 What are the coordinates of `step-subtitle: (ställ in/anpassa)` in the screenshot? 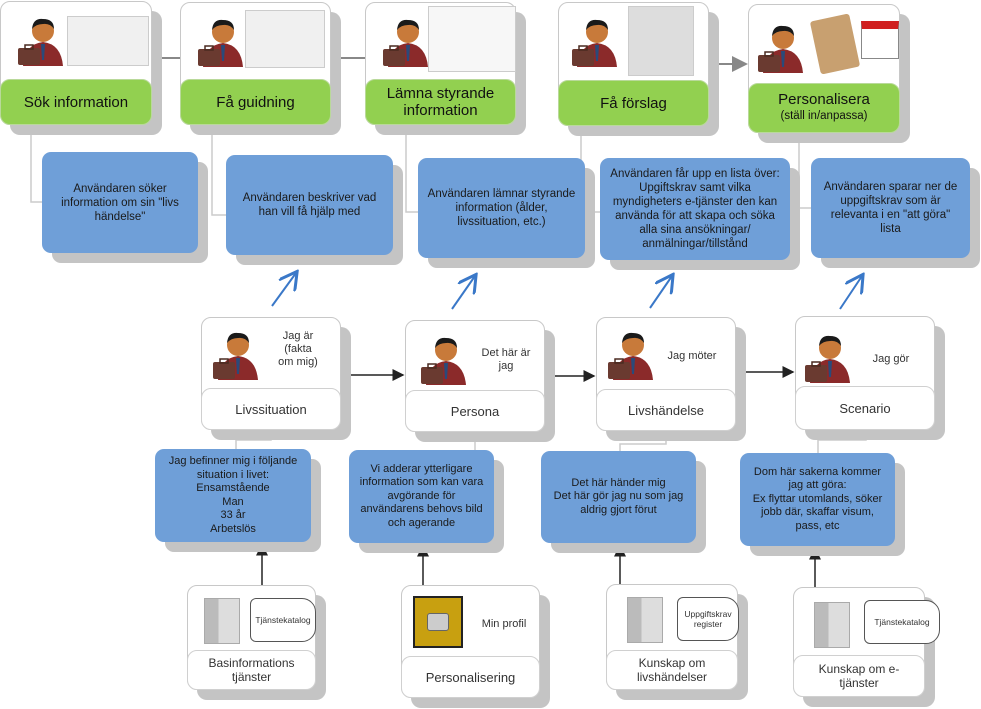 It's located at (824, 116).